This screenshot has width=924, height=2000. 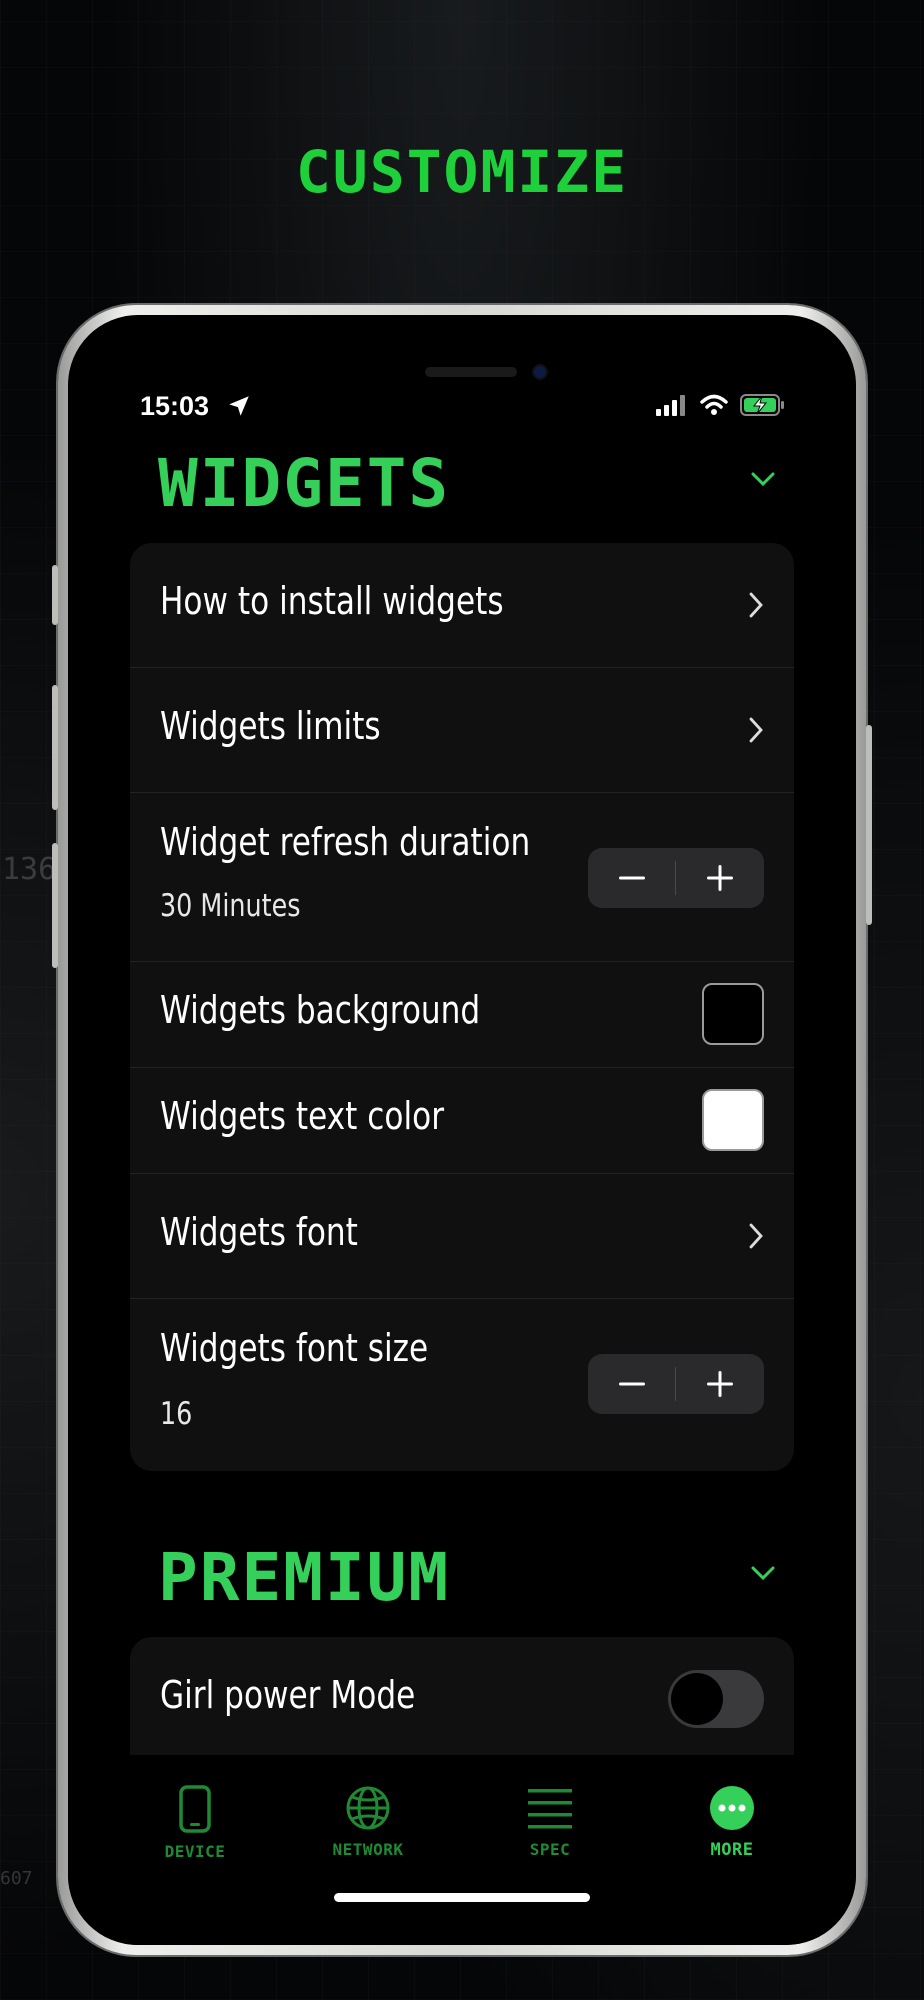 What do you see at coordinates (471, 372) in the screenshot?
I see `speaker` at bounding box center [471, 372].